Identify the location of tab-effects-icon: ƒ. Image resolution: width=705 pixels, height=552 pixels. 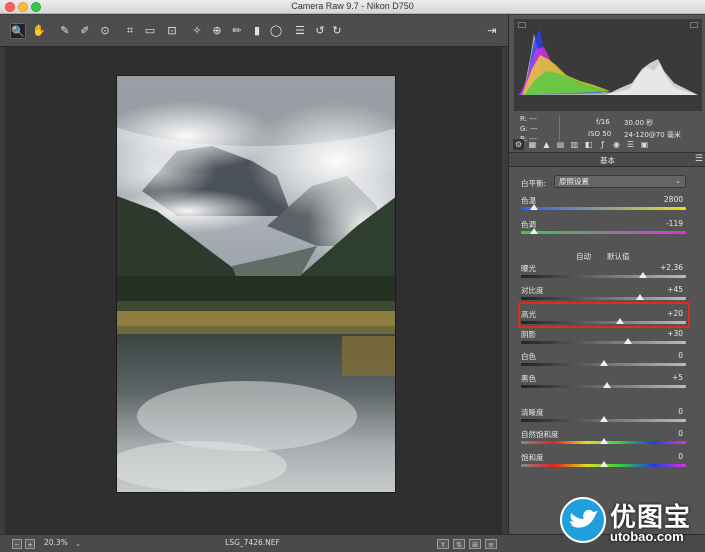
(602, 144).